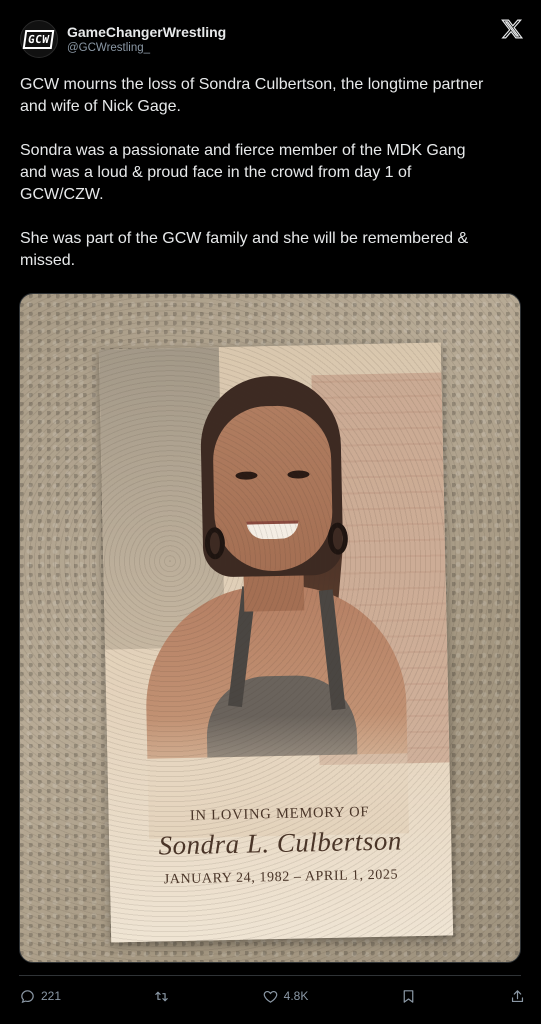 This screenshot has height=1024, width=541. Describe the element at coordinates (27, 996) in the screenshot. I see `reply-icon` at that location.